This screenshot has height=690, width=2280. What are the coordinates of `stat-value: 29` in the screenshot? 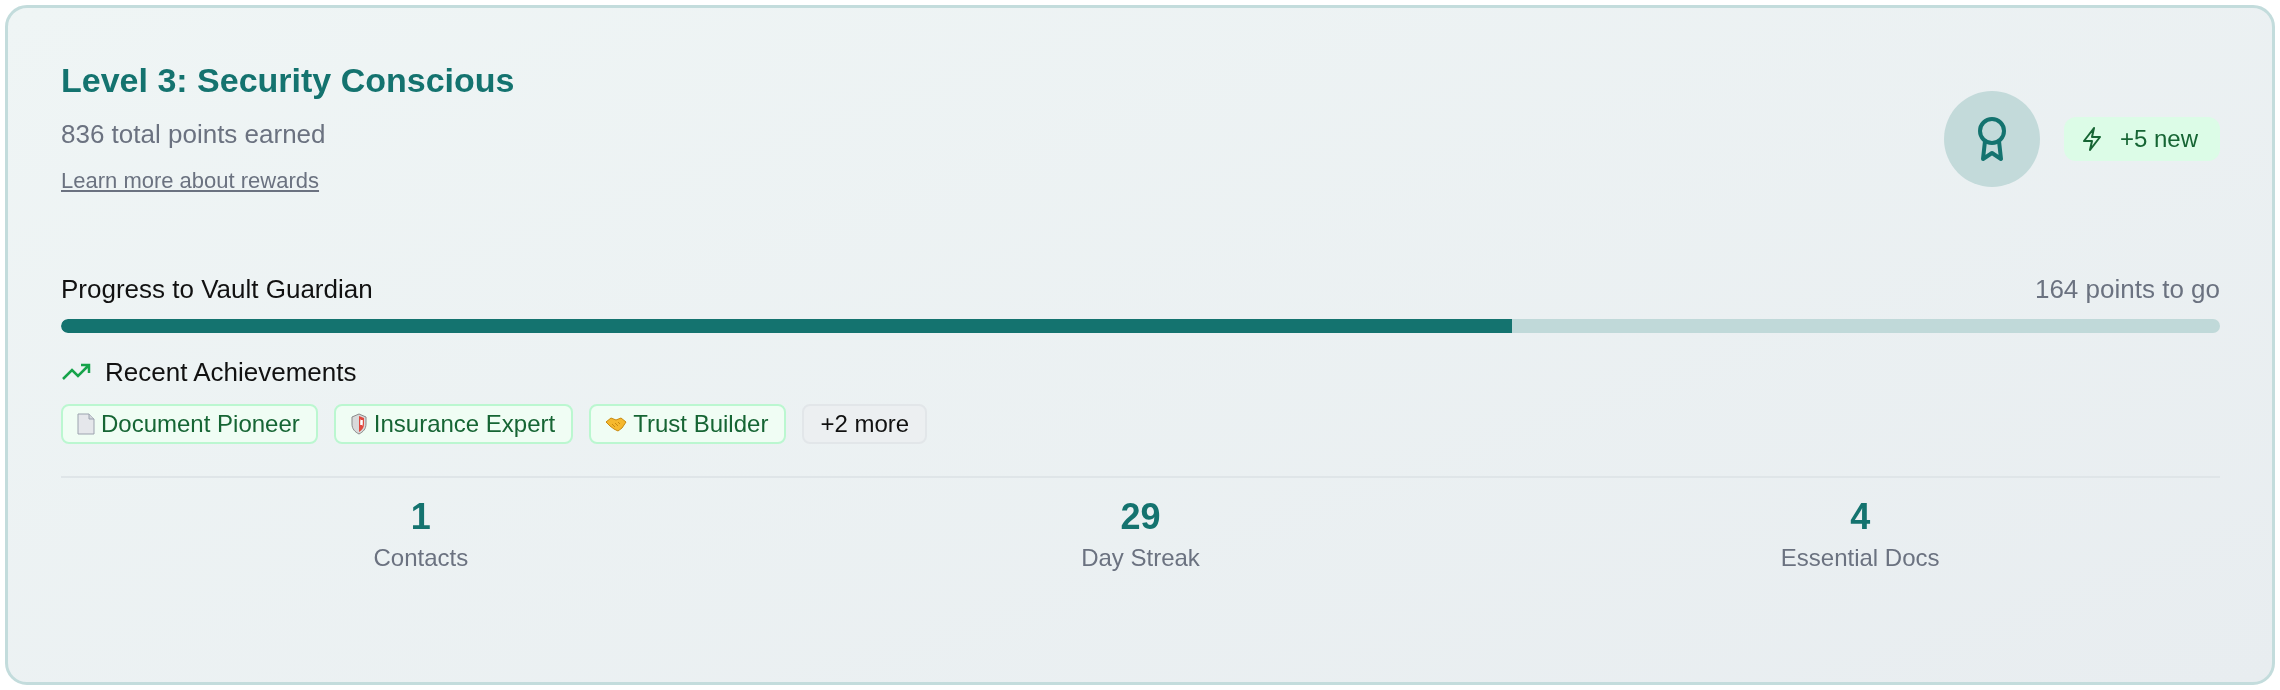 It's located at (1140, 516).